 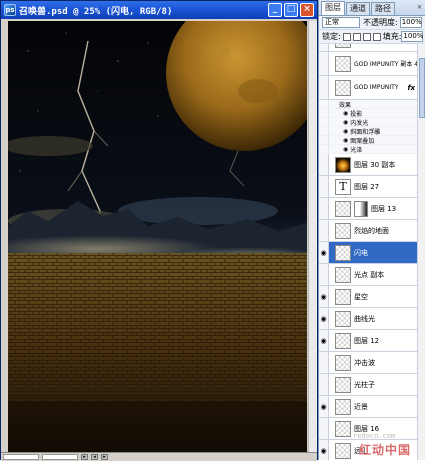 What do you see at coordinates (364, 362) in the screenshot?
I see `layer-name: 冲击波` at bounding box center [364, 362].